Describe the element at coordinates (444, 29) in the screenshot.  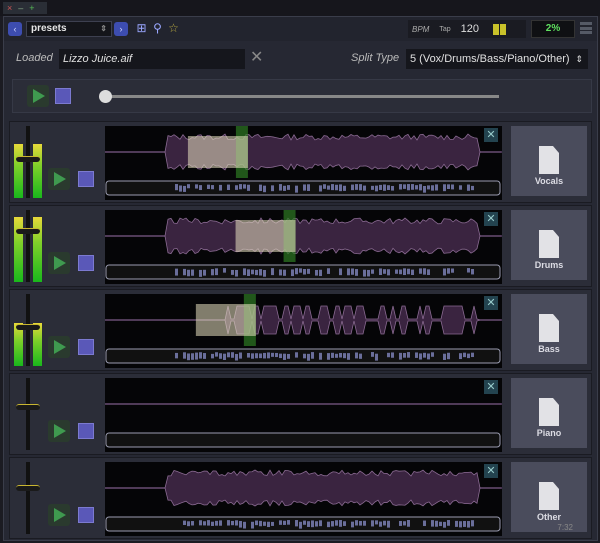
I see `tap-button: Tap` at that location.